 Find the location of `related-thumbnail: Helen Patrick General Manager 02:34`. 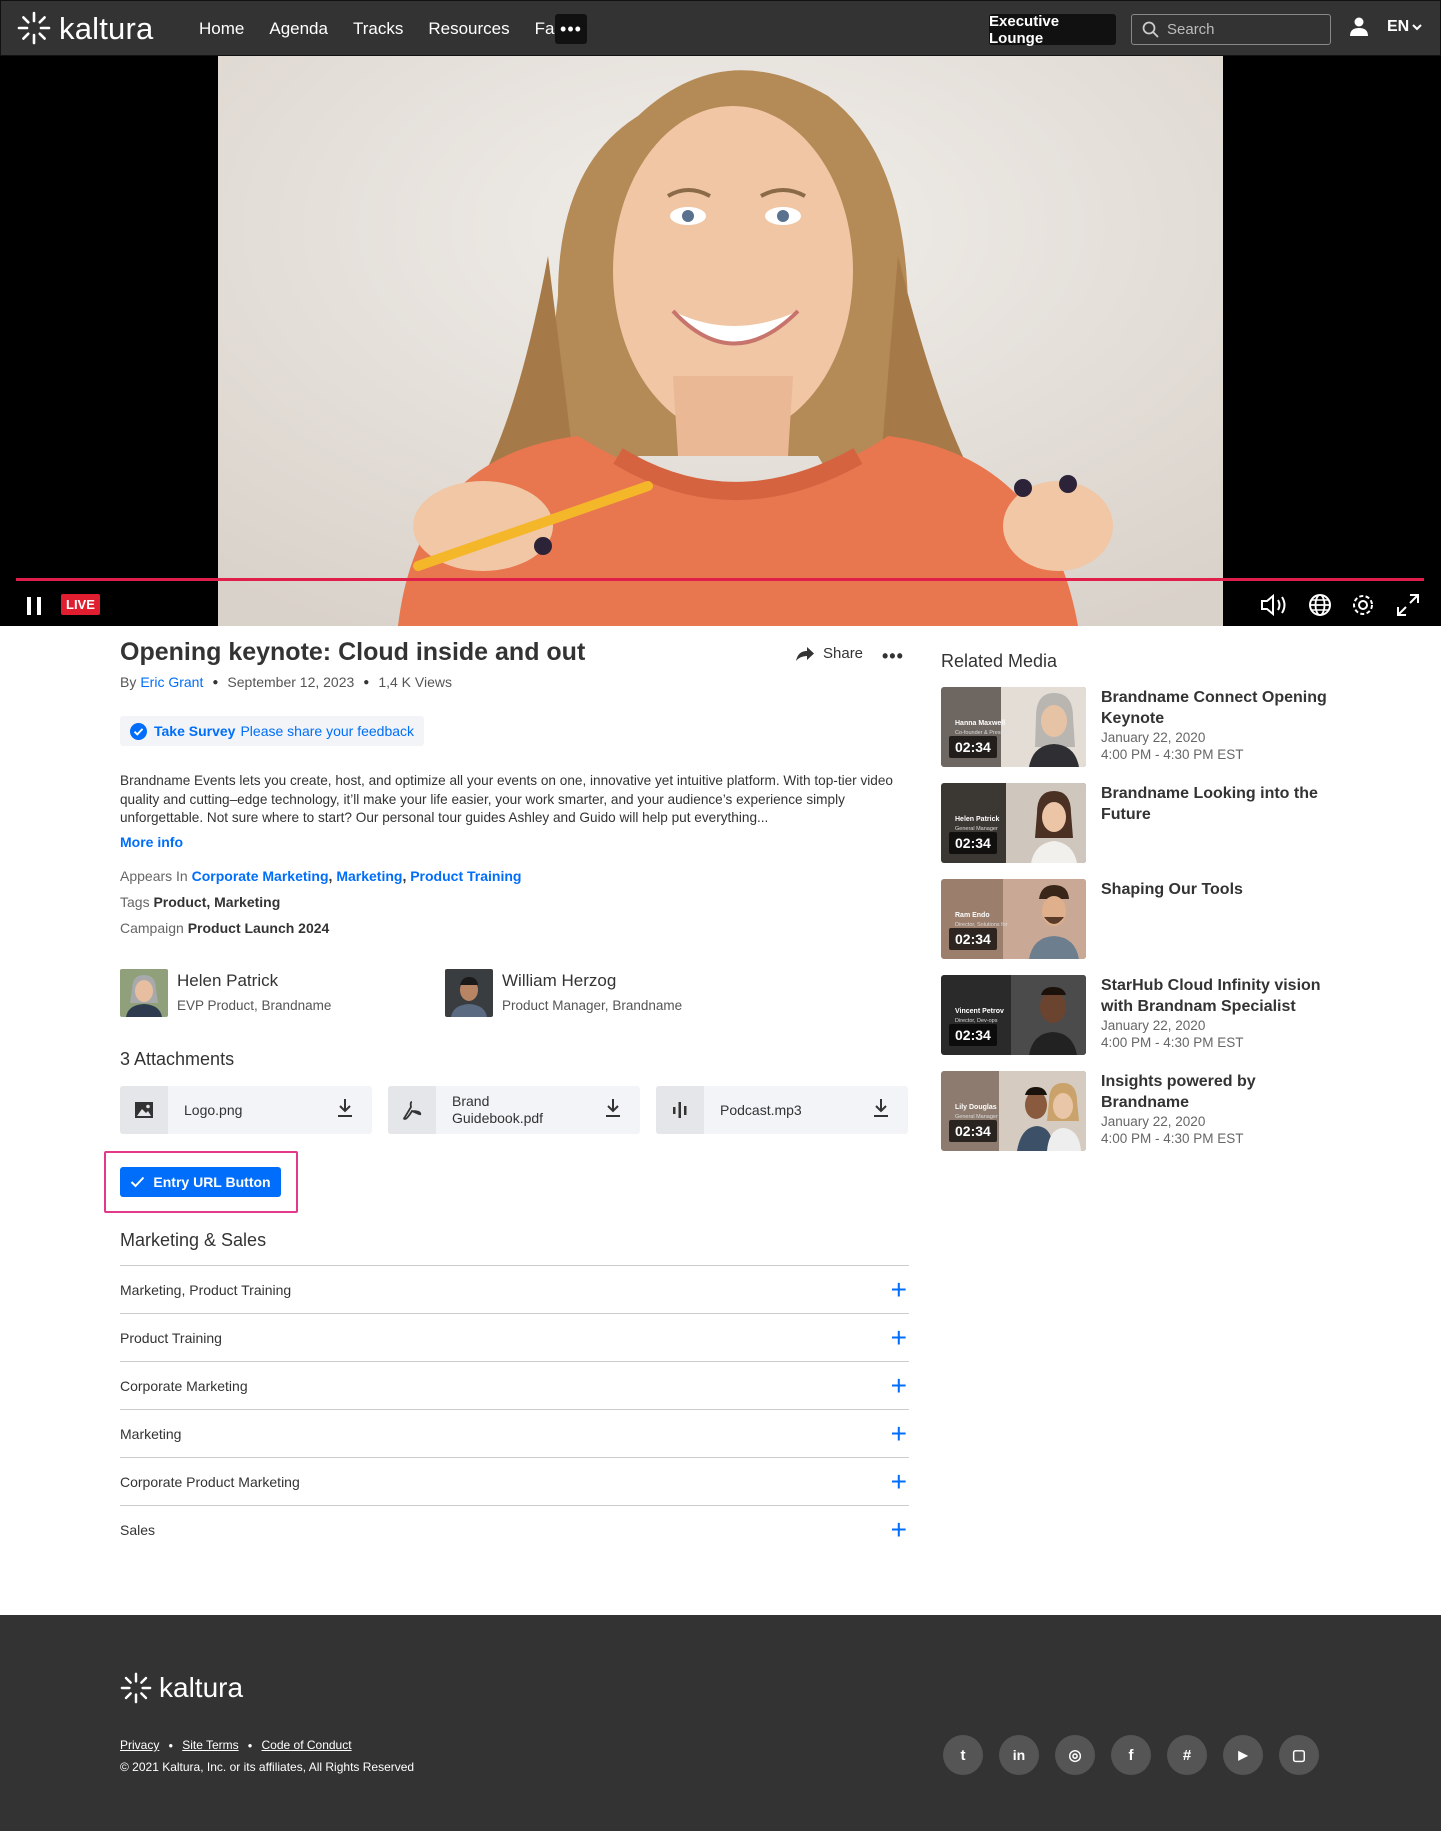

related-thumbnail: Helen Patrick General Manager 02:34 is located at coordinates (1013, 823).